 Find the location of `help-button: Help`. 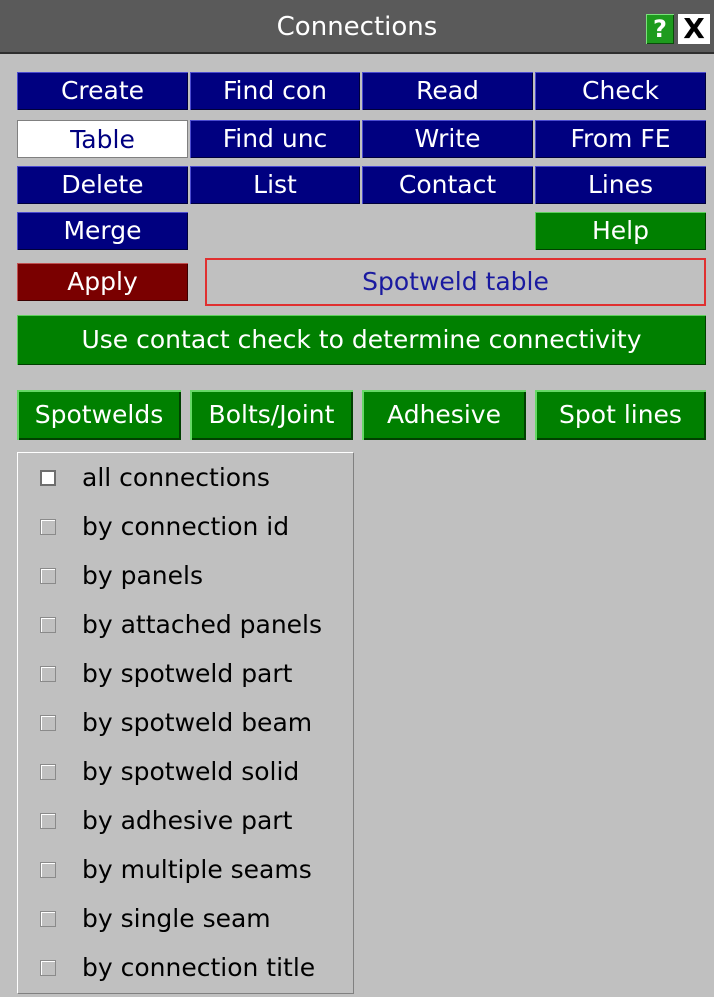

help-button: Help is located at coordinates (620, 231).